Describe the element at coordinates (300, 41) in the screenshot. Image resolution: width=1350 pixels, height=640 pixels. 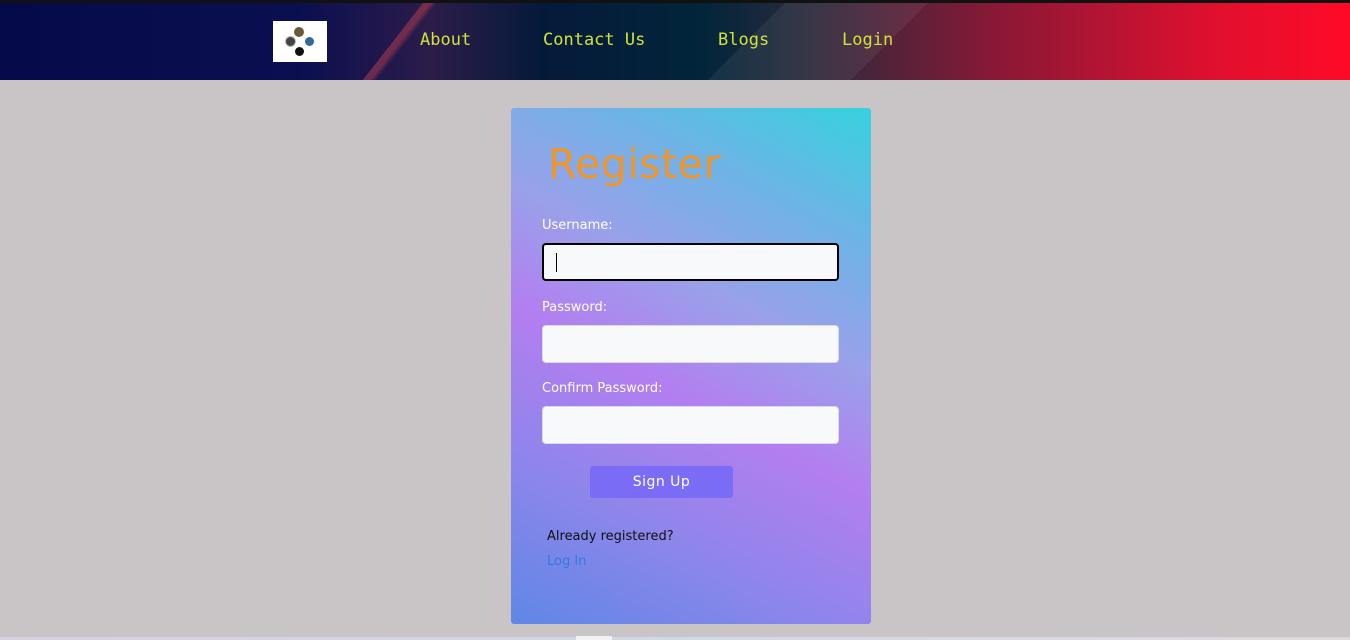
I see `logo-icon` at that location.